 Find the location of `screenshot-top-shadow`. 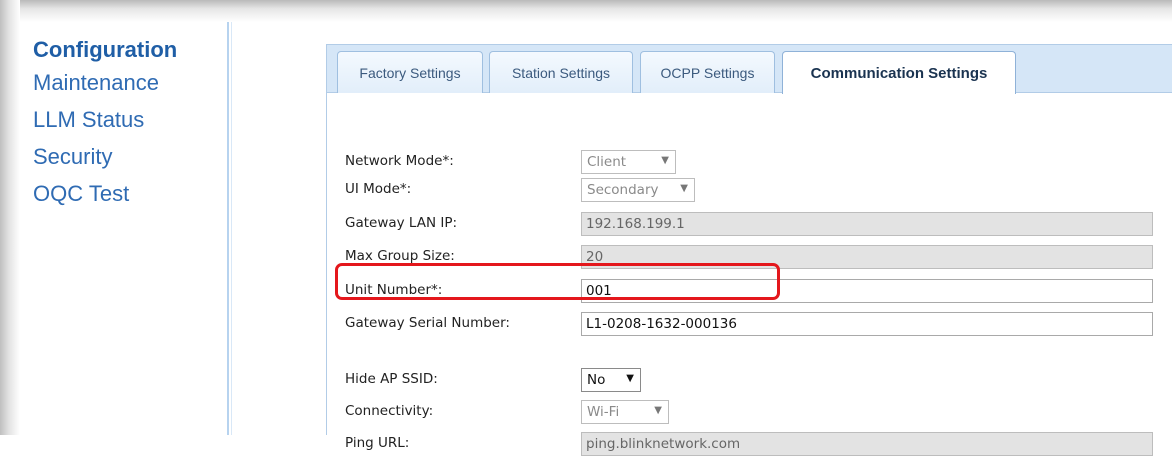

screenshot-top-shadow is located at coordinates (586, 11).